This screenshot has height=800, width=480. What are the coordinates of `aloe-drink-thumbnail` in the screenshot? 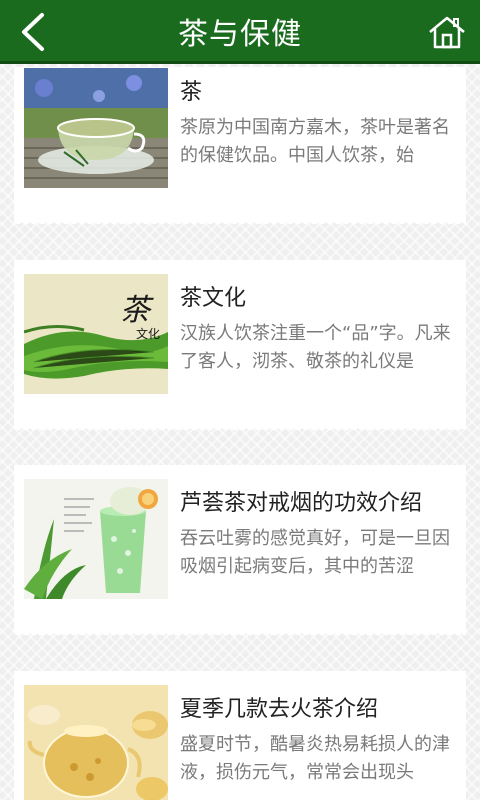 It's located at (96, 539).